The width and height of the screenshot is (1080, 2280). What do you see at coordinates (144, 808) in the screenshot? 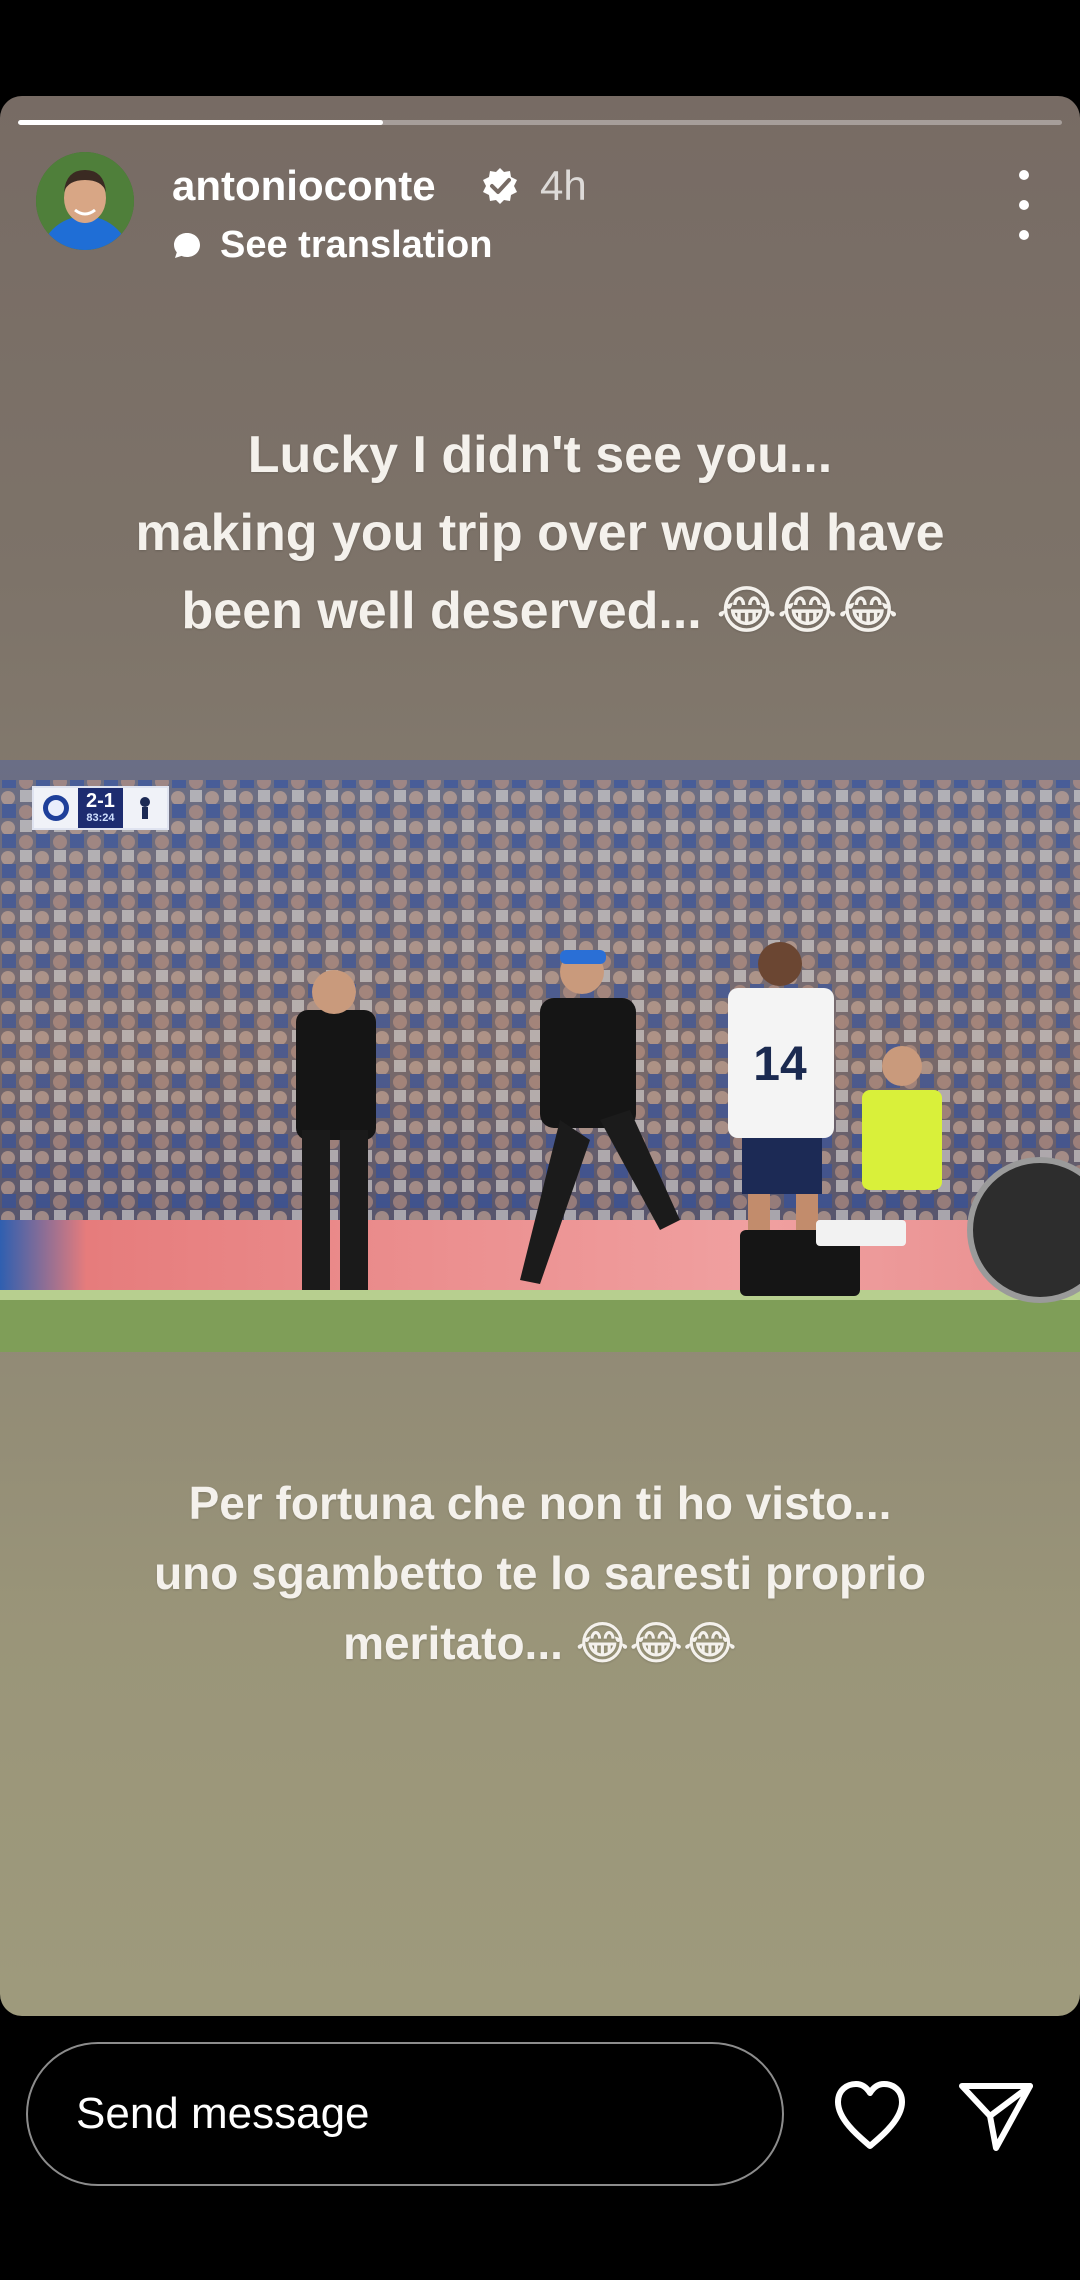
I see `away-crest-icon` at bounding box center [144, 808].